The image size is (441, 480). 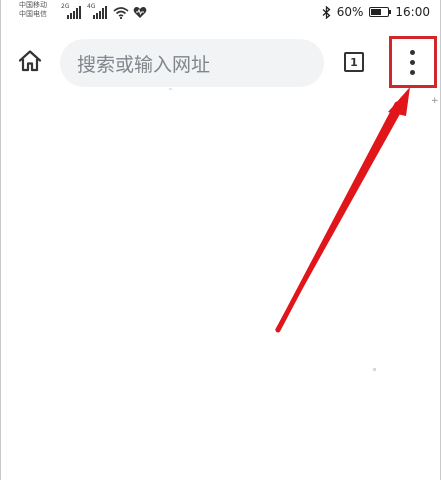 I want to click on search-input: 搜索或输入网址, so click(x=192, y=63).